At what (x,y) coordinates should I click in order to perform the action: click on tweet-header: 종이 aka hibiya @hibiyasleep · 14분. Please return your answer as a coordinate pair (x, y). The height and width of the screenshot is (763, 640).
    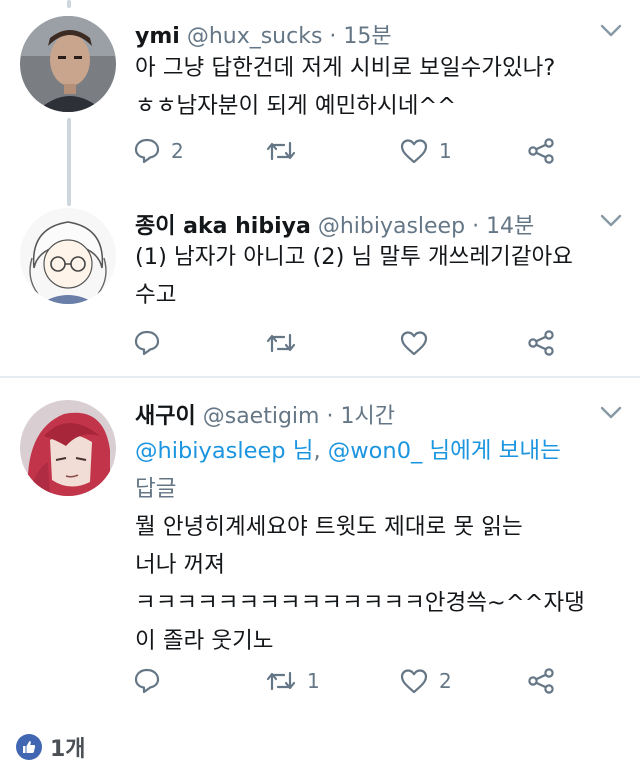
    Looking at the image, I should click on (334, 224).